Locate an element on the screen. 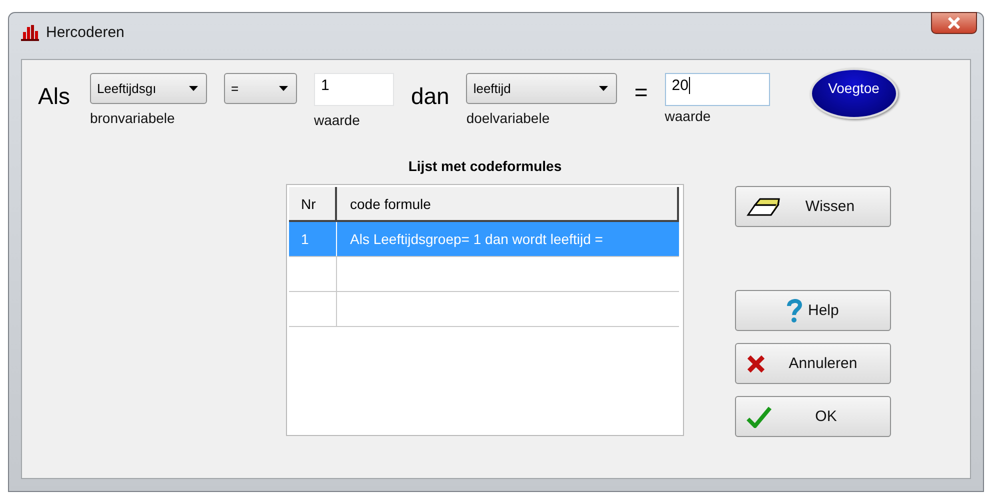 The width and height of the screenshot is (992, 495). list-title: Lijst met codeformules is located at coordinates (485, 166).